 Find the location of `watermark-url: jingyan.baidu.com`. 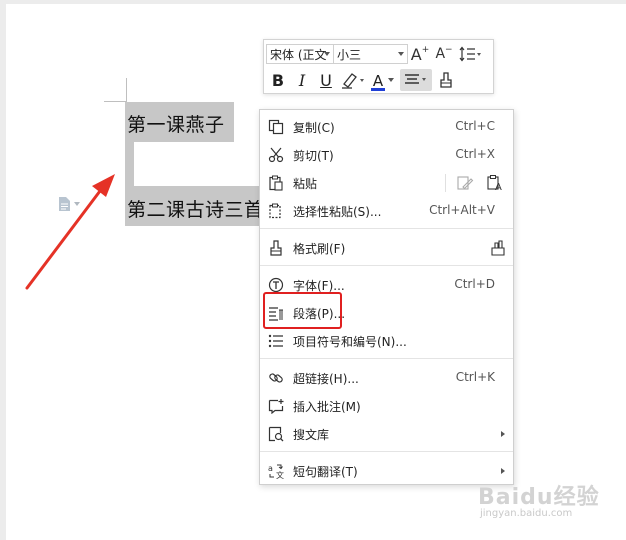

watermark-url: jingyan.baidu.com is located at coordinates (526, 513).